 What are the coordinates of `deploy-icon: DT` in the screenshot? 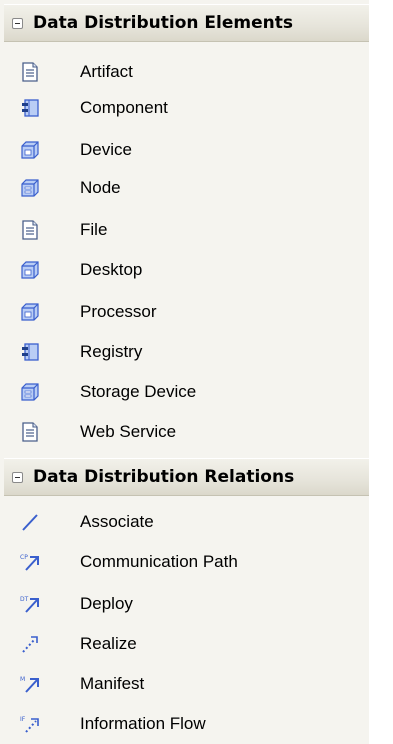 It's located at (29, 604).